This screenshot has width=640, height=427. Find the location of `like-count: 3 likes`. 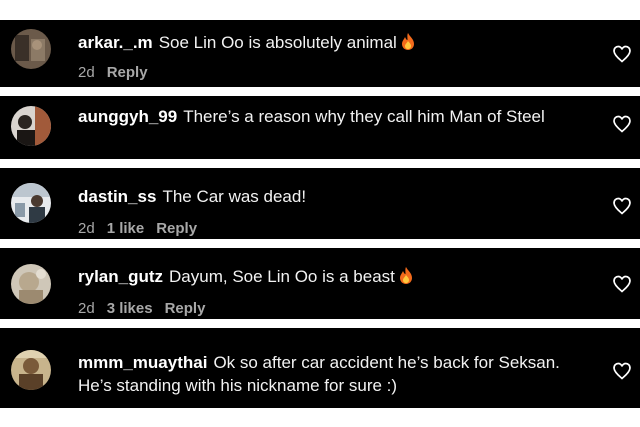

like-count: 3 likes is located at coordinates (130, 308).